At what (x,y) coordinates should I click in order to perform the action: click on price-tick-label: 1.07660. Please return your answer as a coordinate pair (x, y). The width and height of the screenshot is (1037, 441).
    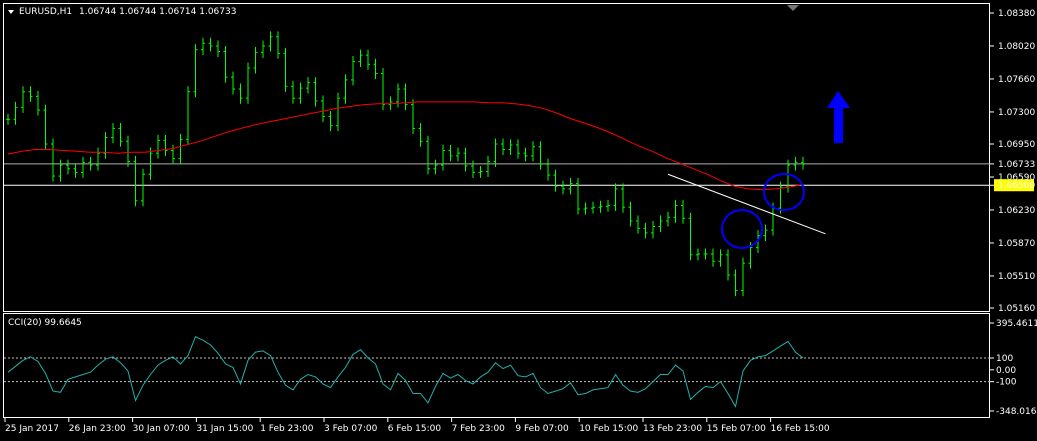
    Looking at the image, I should click on (1016, 80).